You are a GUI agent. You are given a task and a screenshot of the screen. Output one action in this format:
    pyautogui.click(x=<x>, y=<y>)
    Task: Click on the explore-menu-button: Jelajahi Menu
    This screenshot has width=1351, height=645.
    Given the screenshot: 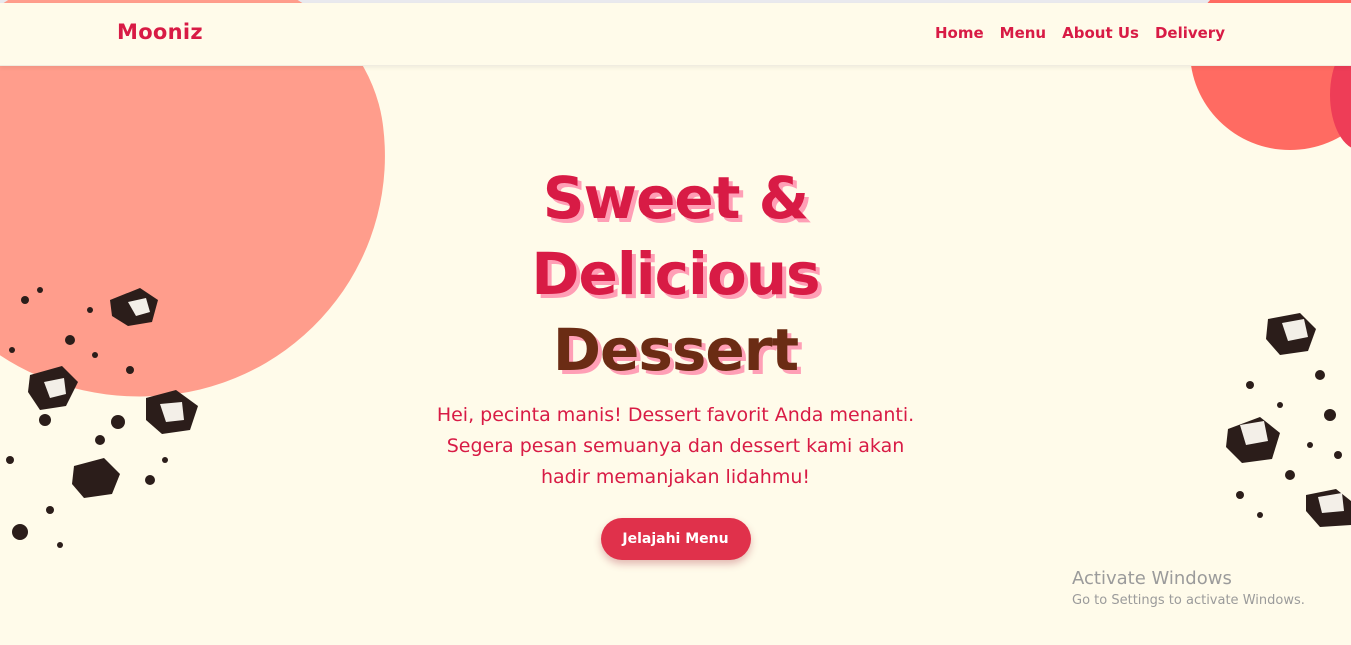 What is the action you would take?
    pyautogui.click(x=675, y=539)
    